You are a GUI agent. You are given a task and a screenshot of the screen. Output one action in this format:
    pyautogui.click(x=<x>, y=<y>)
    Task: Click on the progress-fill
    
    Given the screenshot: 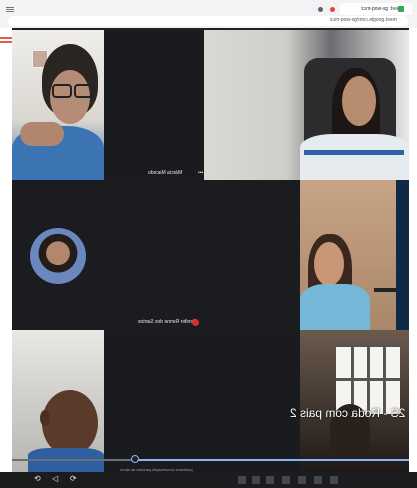 What is the action you would take?
    pyautogui.click(x=272, y=460)
    